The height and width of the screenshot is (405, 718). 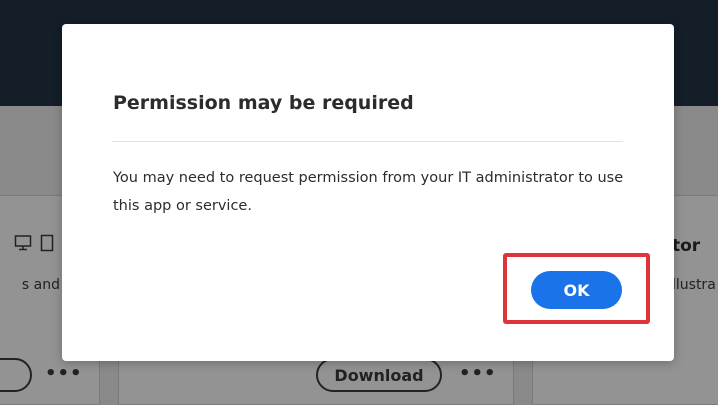 I want to click on card-2-more-icon: •••, so click(x=478, y=373).